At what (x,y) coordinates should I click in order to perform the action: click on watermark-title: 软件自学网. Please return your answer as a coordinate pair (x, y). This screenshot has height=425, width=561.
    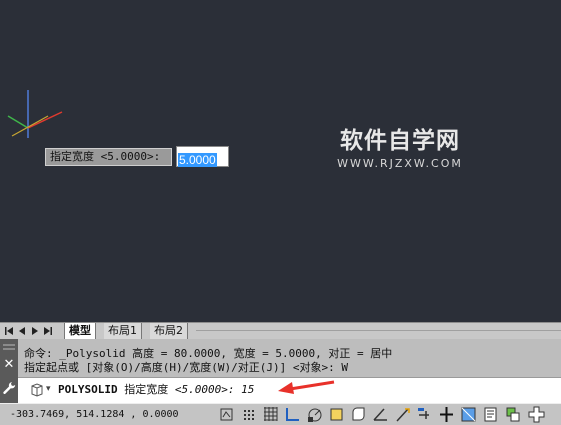
    Looking at the image, I should click on (400, 141).